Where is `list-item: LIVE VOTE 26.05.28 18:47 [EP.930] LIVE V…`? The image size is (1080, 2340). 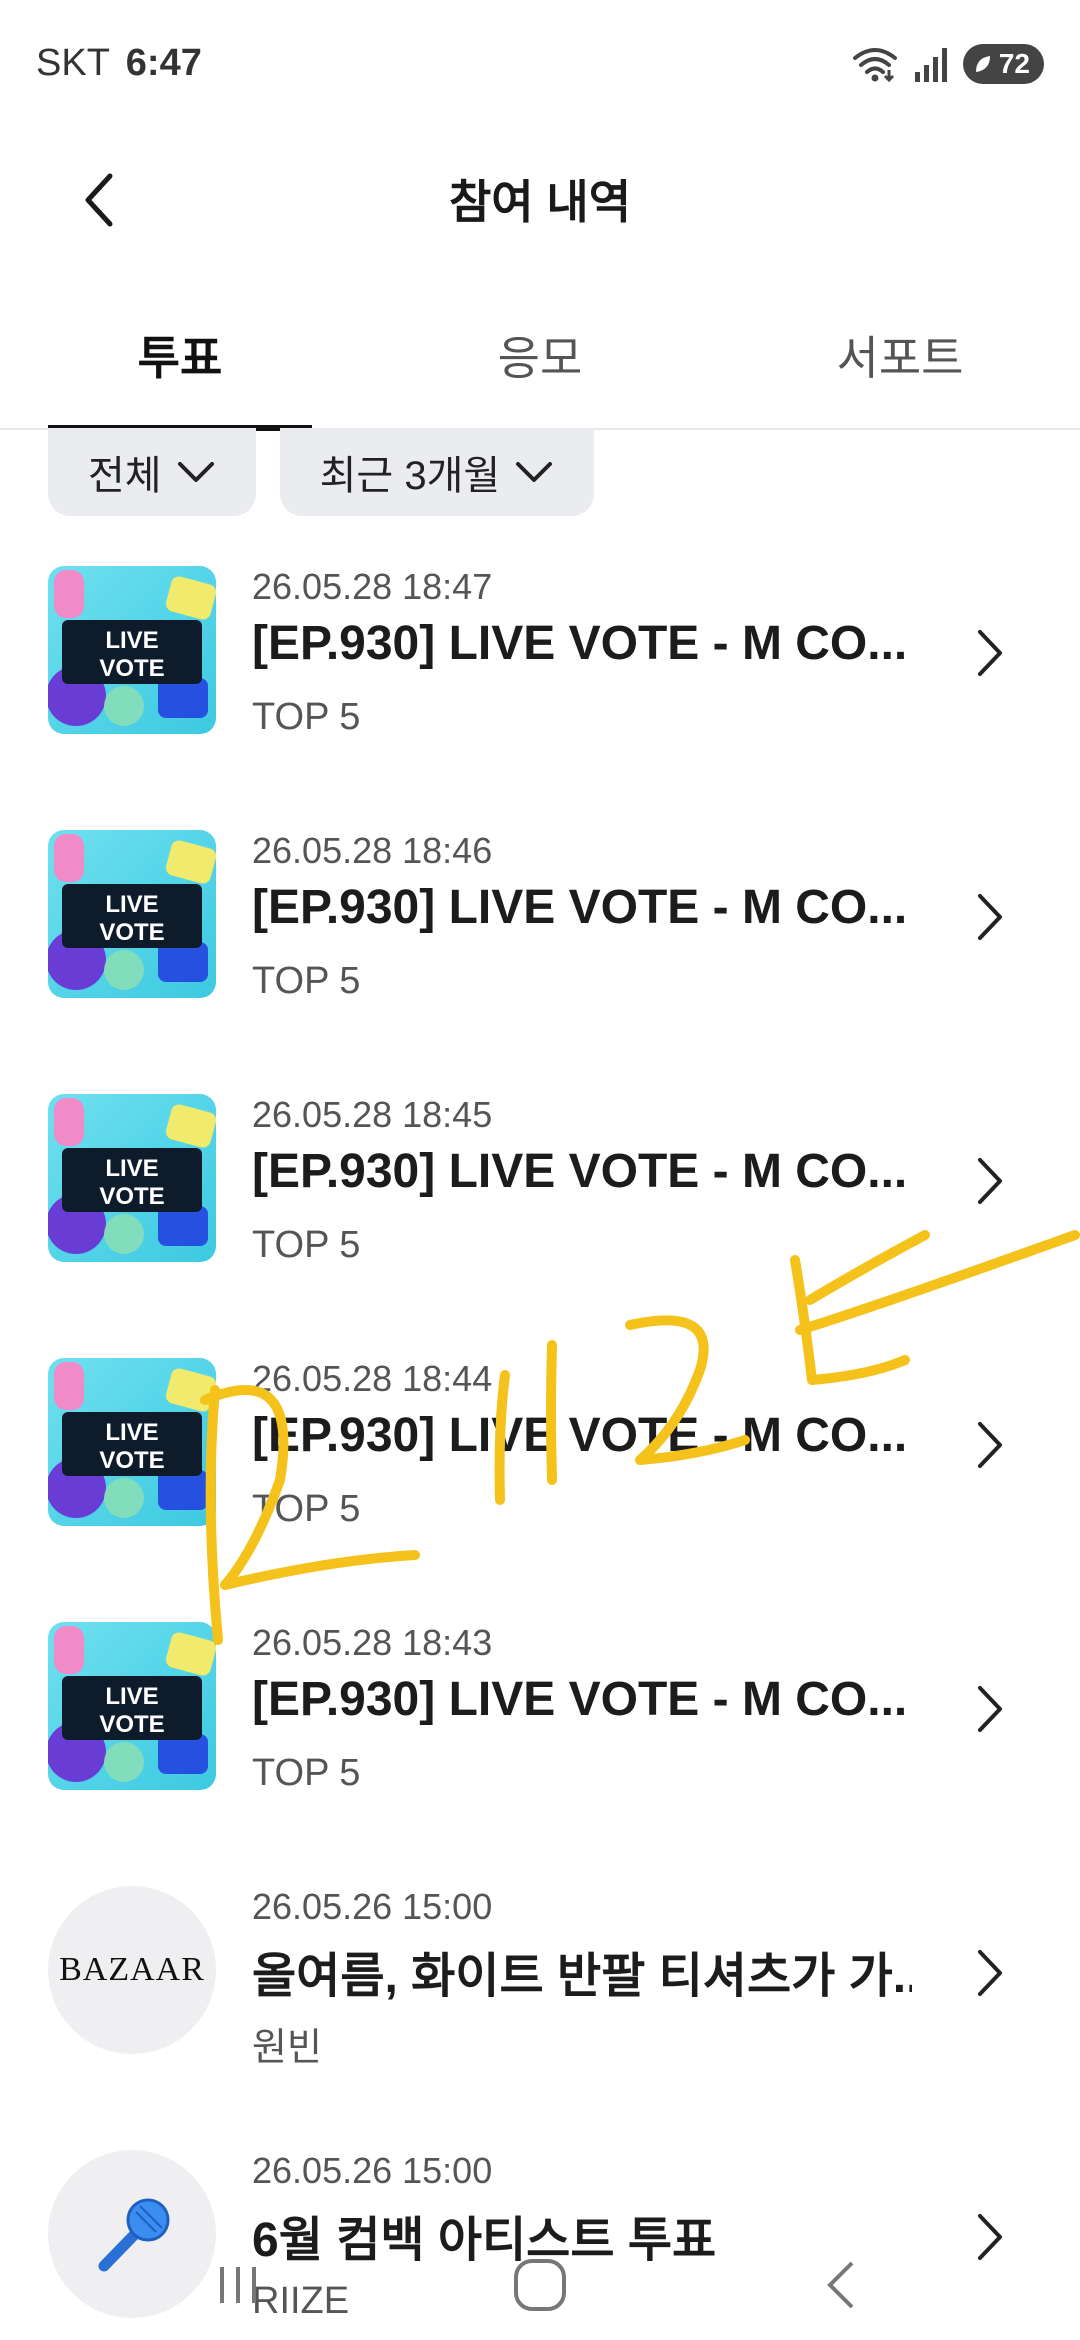 list-item: LIVE VOTE 26.05.28 18:47 [EP.930] LIVE V… is located at coordinates (540, 698).